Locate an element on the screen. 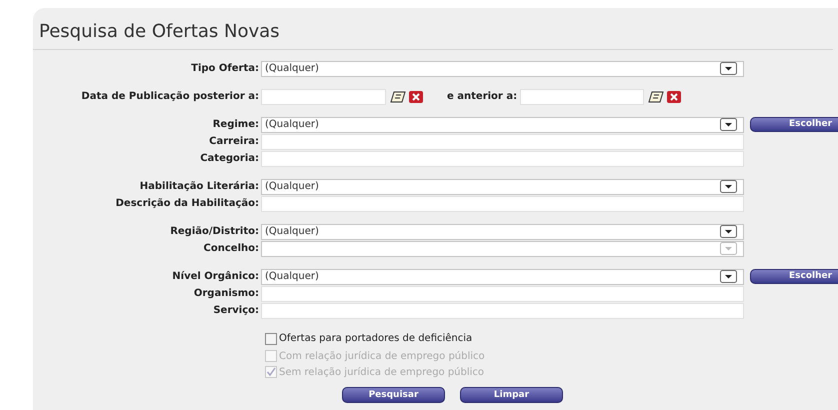  field-label: Regime: is located at coordinates (235, 125).